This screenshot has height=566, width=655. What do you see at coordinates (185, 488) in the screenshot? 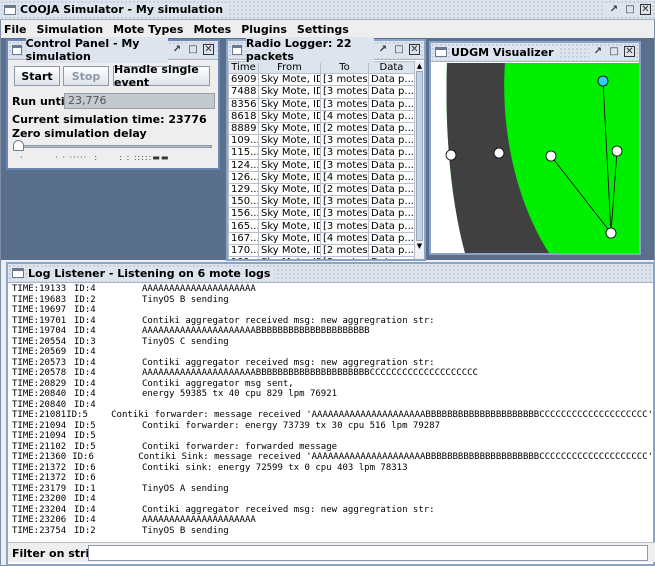
I see `log-message: TinyOS A sending` at bounding box center [185, 488].